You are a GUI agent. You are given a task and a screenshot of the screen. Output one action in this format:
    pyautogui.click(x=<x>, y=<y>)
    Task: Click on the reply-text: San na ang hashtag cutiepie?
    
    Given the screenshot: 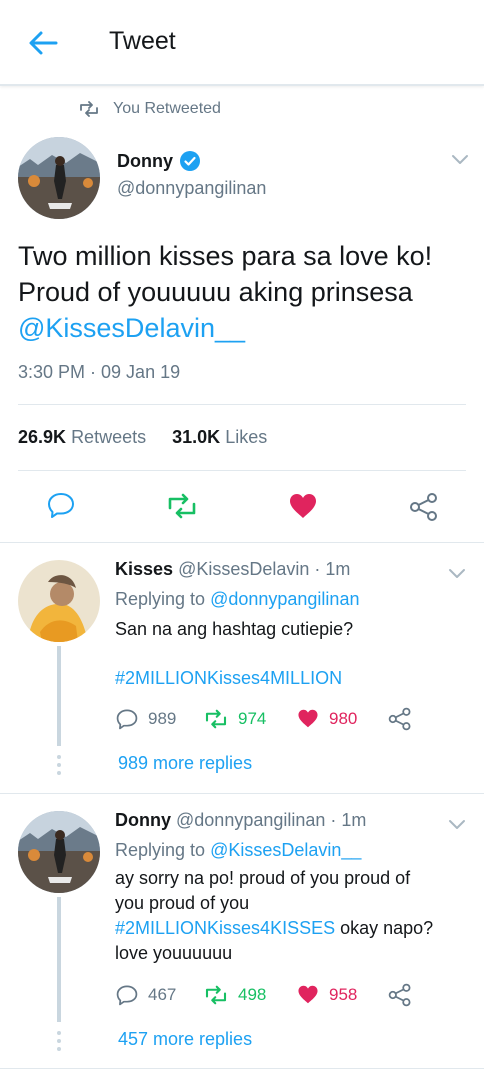 What is the action you would take?
    pyautogui.click(x=234, y=629)
    